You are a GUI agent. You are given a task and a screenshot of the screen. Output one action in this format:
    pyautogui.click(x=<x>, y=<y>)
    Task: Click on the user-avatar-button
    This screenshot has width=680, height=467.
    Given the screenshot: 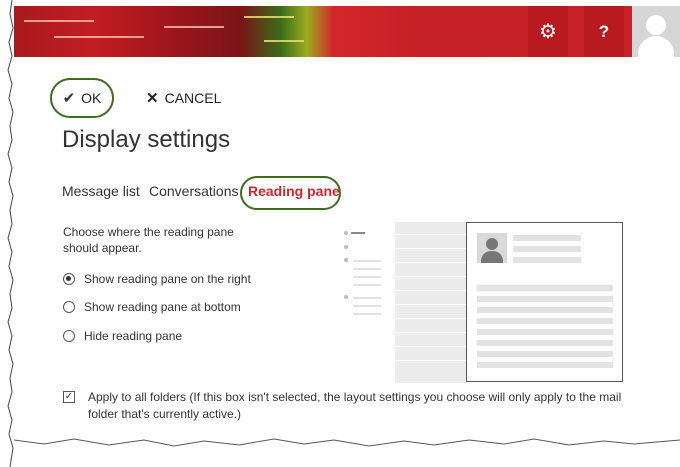 What is the action you would take?
    pyautogui.click(x=656, y=31)
    